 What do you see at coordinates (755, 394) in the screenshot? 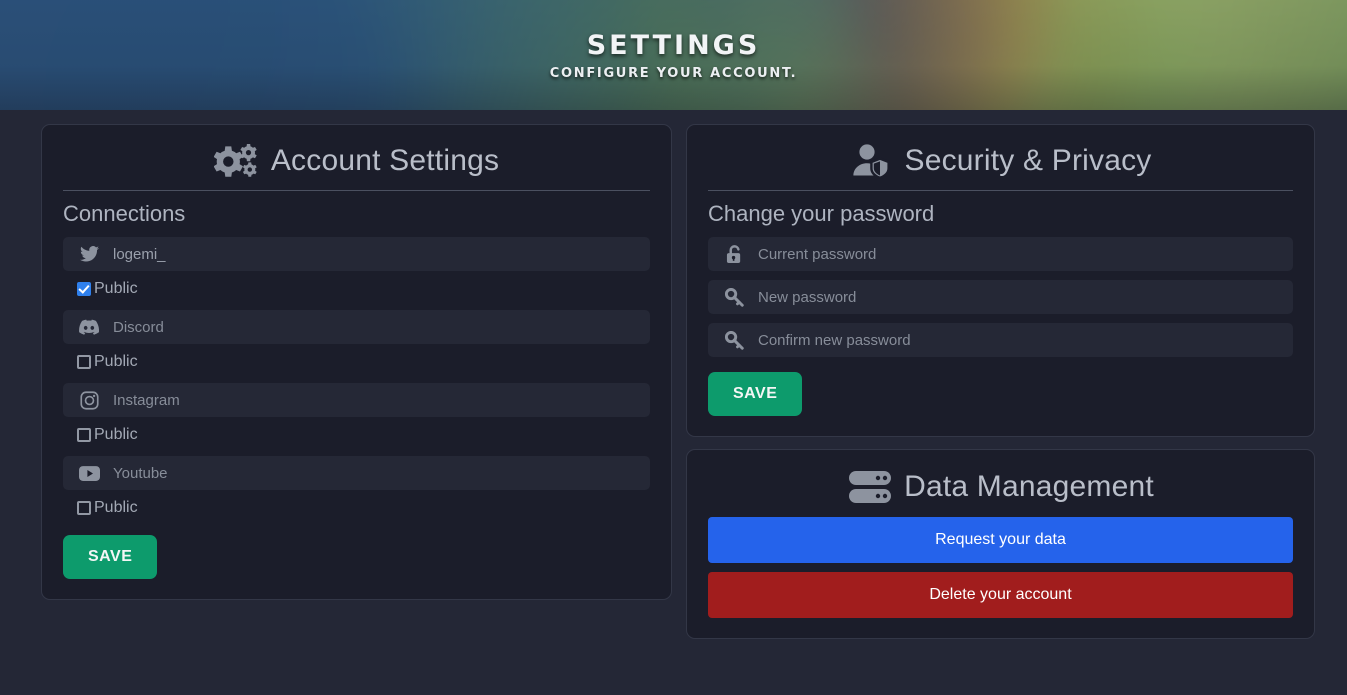
I see `security-save-button: SAVE` at bounding box center [755, 394].